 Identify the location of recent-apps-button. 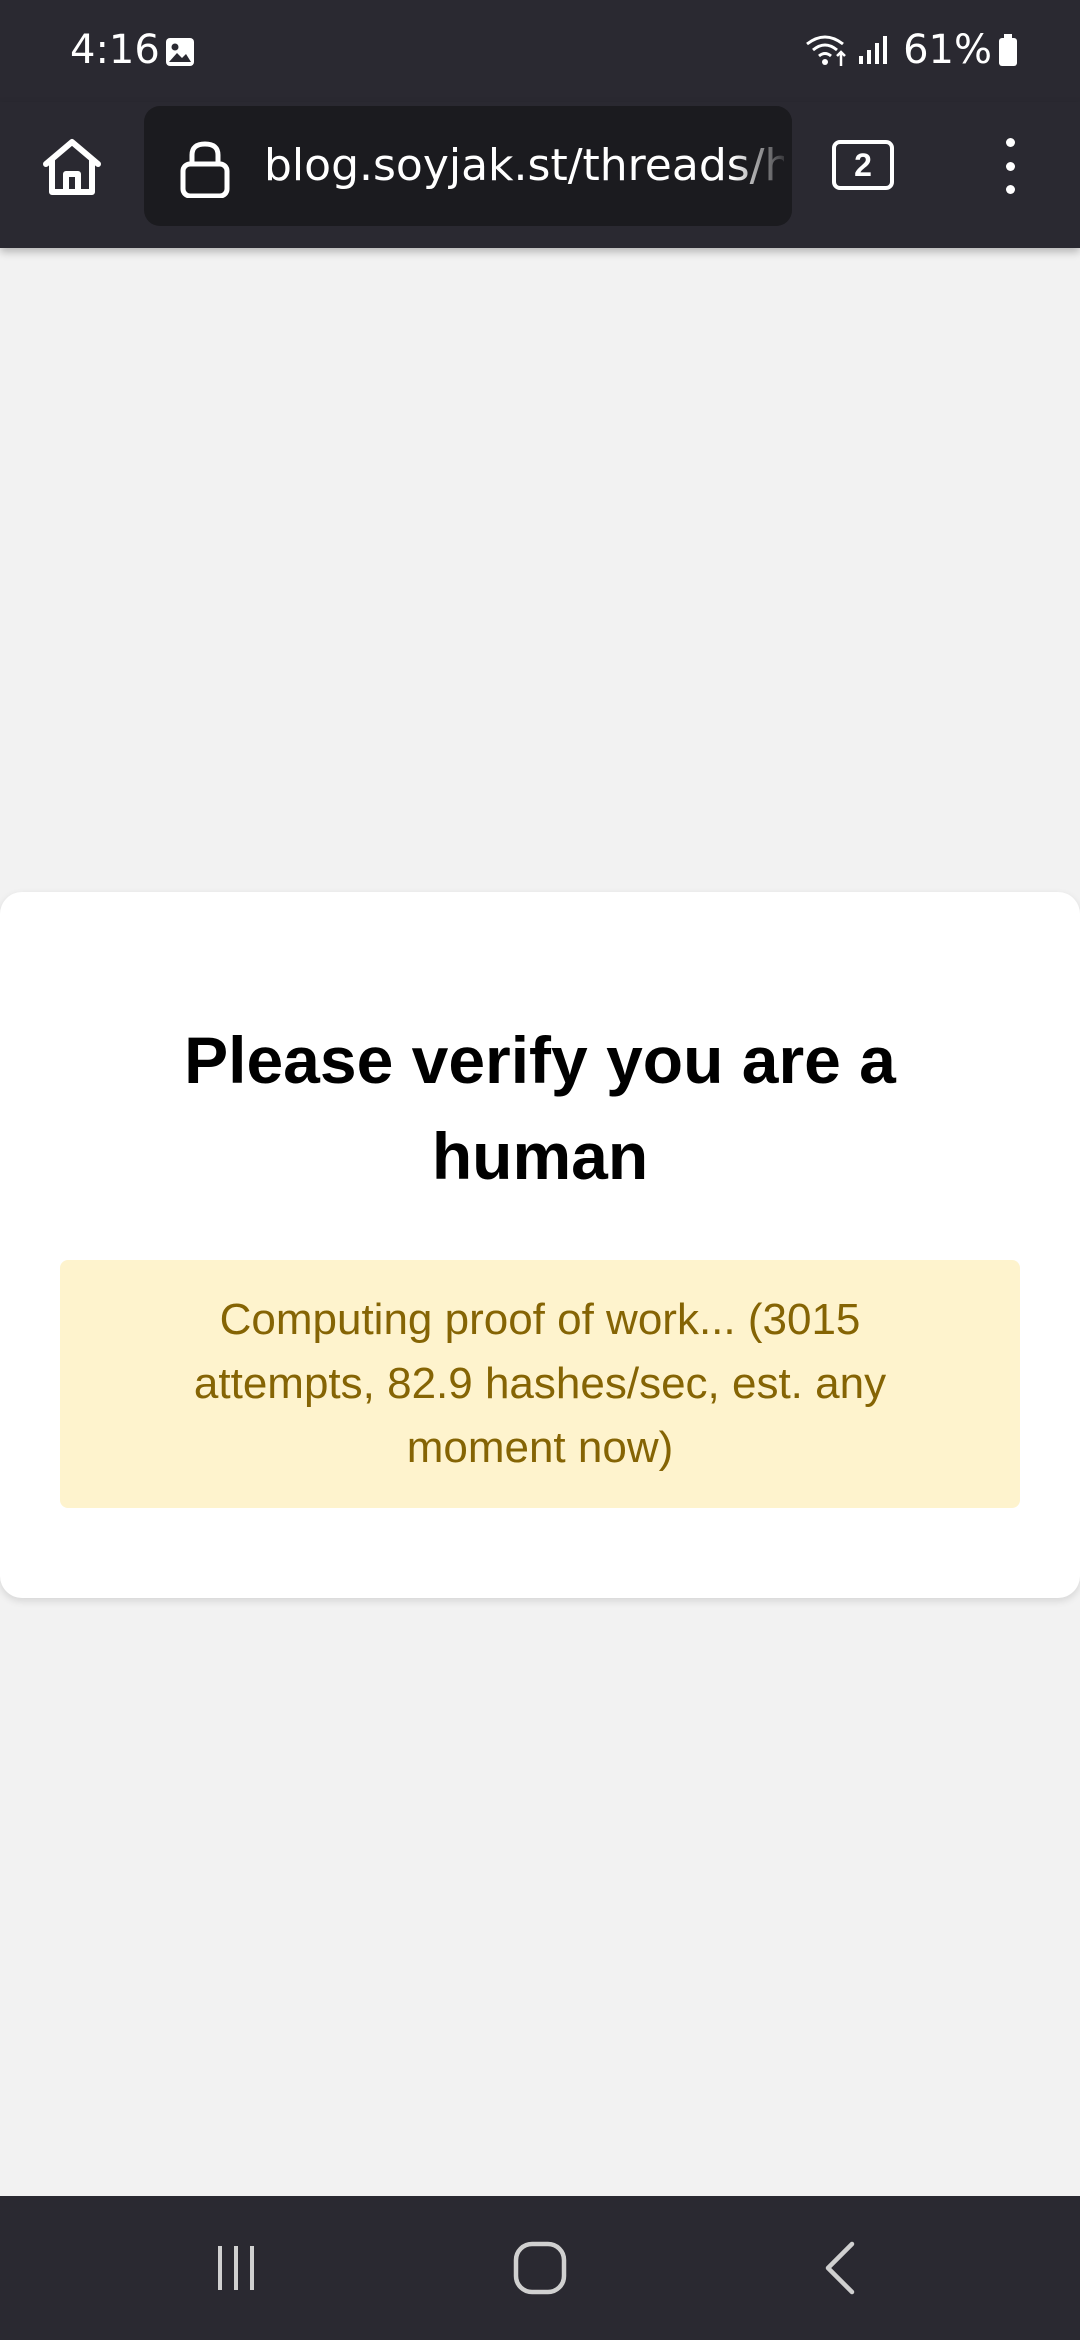
(236, 2268).